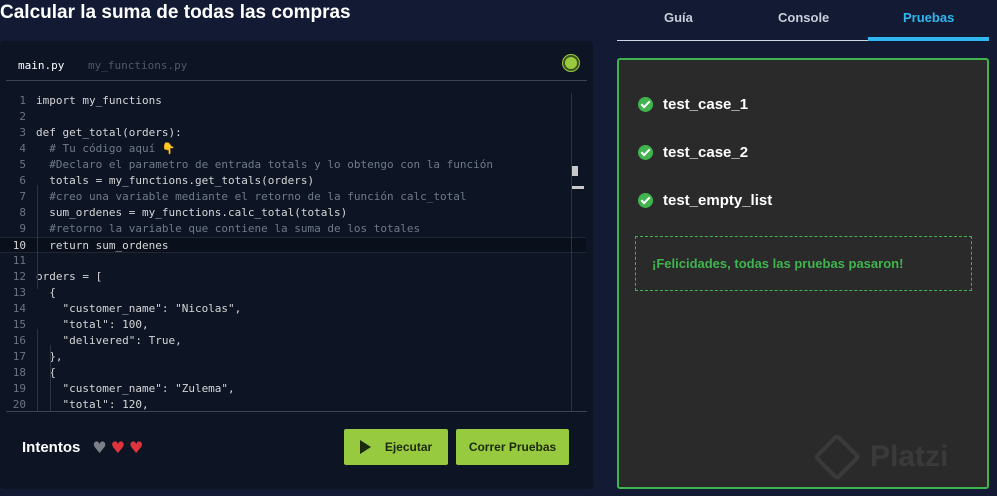  I want to click on code-text: # Tu código aquí 👇, so click(106, 148).